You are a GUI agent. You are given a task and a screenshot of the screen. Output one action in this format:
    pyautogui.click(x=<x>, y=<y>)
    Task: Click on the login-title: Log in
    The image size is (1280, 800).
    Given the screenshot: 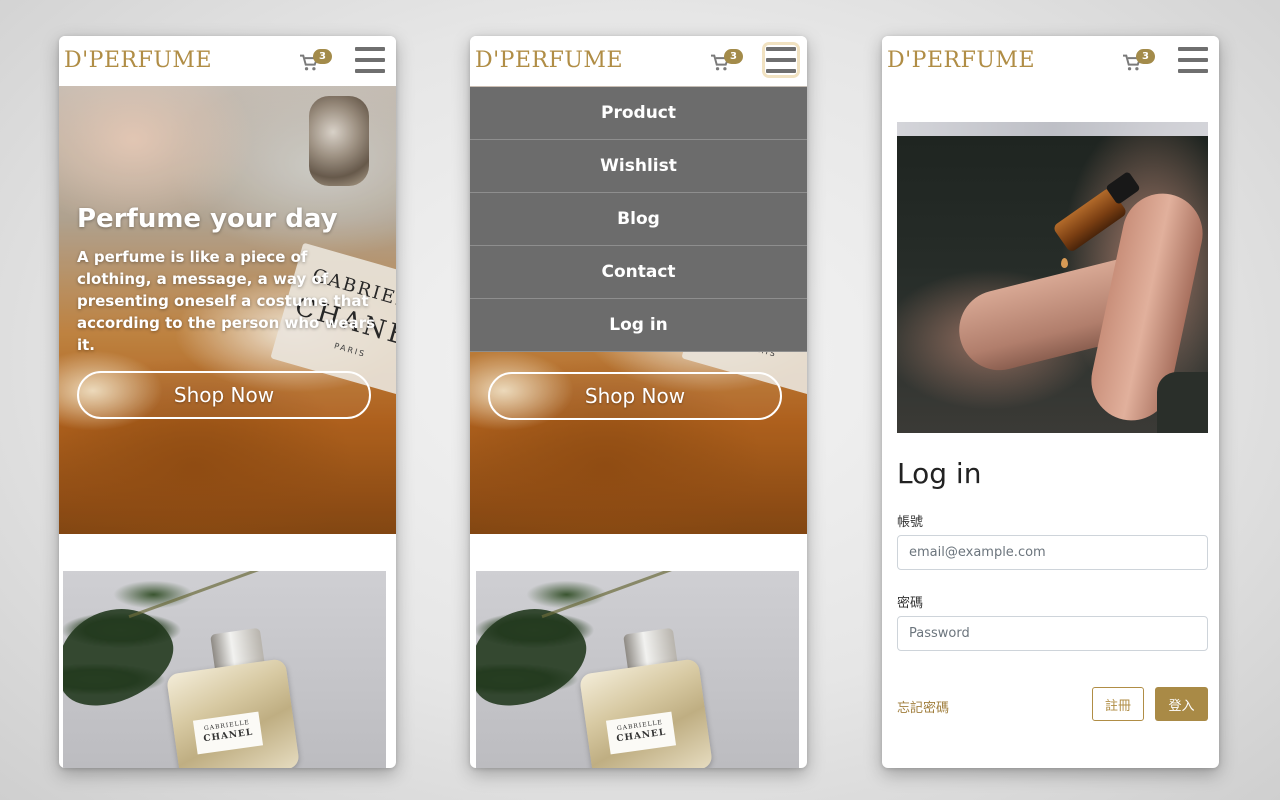 What is the action you would take?
    pyautogui.click(x=939, y=473)
    